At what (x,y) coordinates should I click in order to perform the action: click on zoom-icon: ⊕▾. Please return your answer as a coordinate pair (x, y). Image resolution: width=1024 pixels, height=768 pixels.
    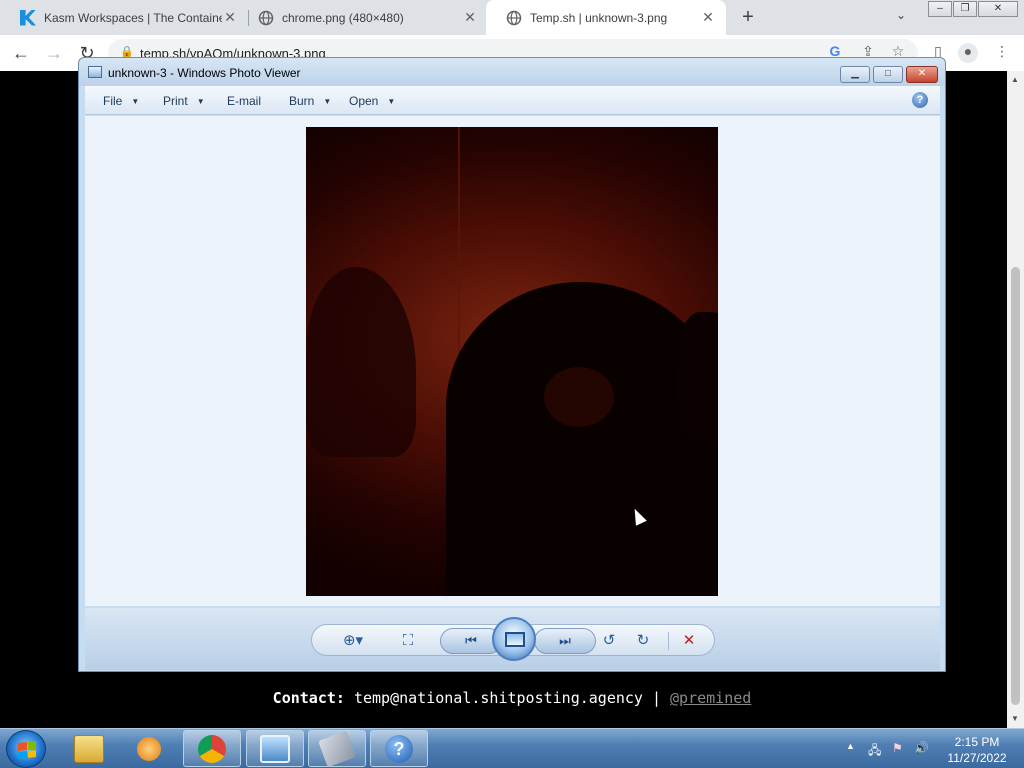
    Looking at the image, I should click on (353, 641).